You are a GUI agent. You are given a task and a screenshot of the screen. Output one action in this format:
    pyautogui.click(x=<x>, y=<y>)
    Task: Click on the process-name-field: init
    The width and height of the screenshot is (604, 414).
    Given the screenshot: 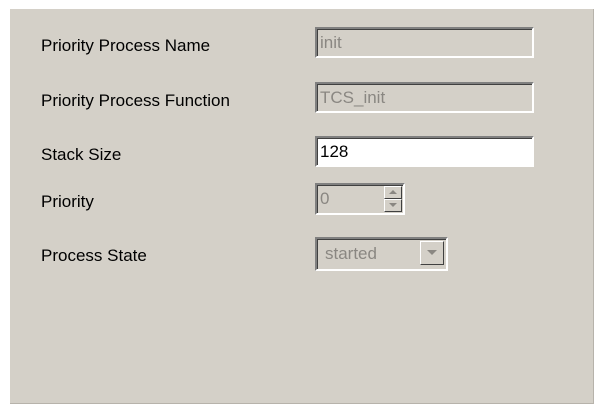 What is the action you would take?
    pyautogui.click(x=424, y=42)
    